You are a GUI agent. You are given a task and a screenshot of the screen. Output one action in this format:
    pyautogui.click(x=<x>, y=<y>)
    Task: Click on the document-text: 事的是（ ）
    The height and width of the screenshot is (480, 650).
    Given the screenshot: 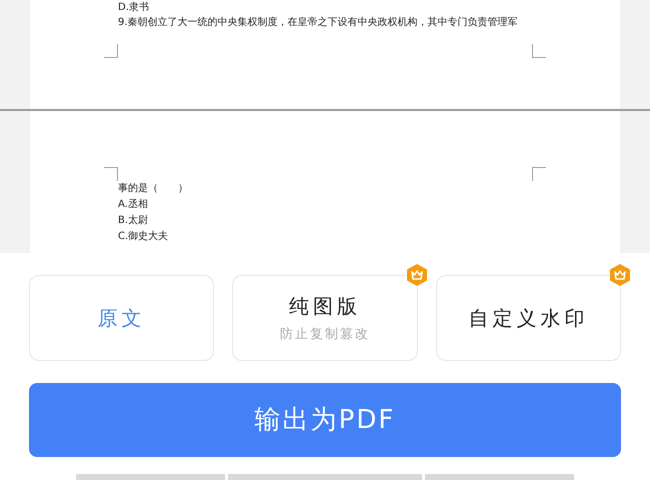 What is the action you would take?
    pyautogui.click(x=153, y=189)
    